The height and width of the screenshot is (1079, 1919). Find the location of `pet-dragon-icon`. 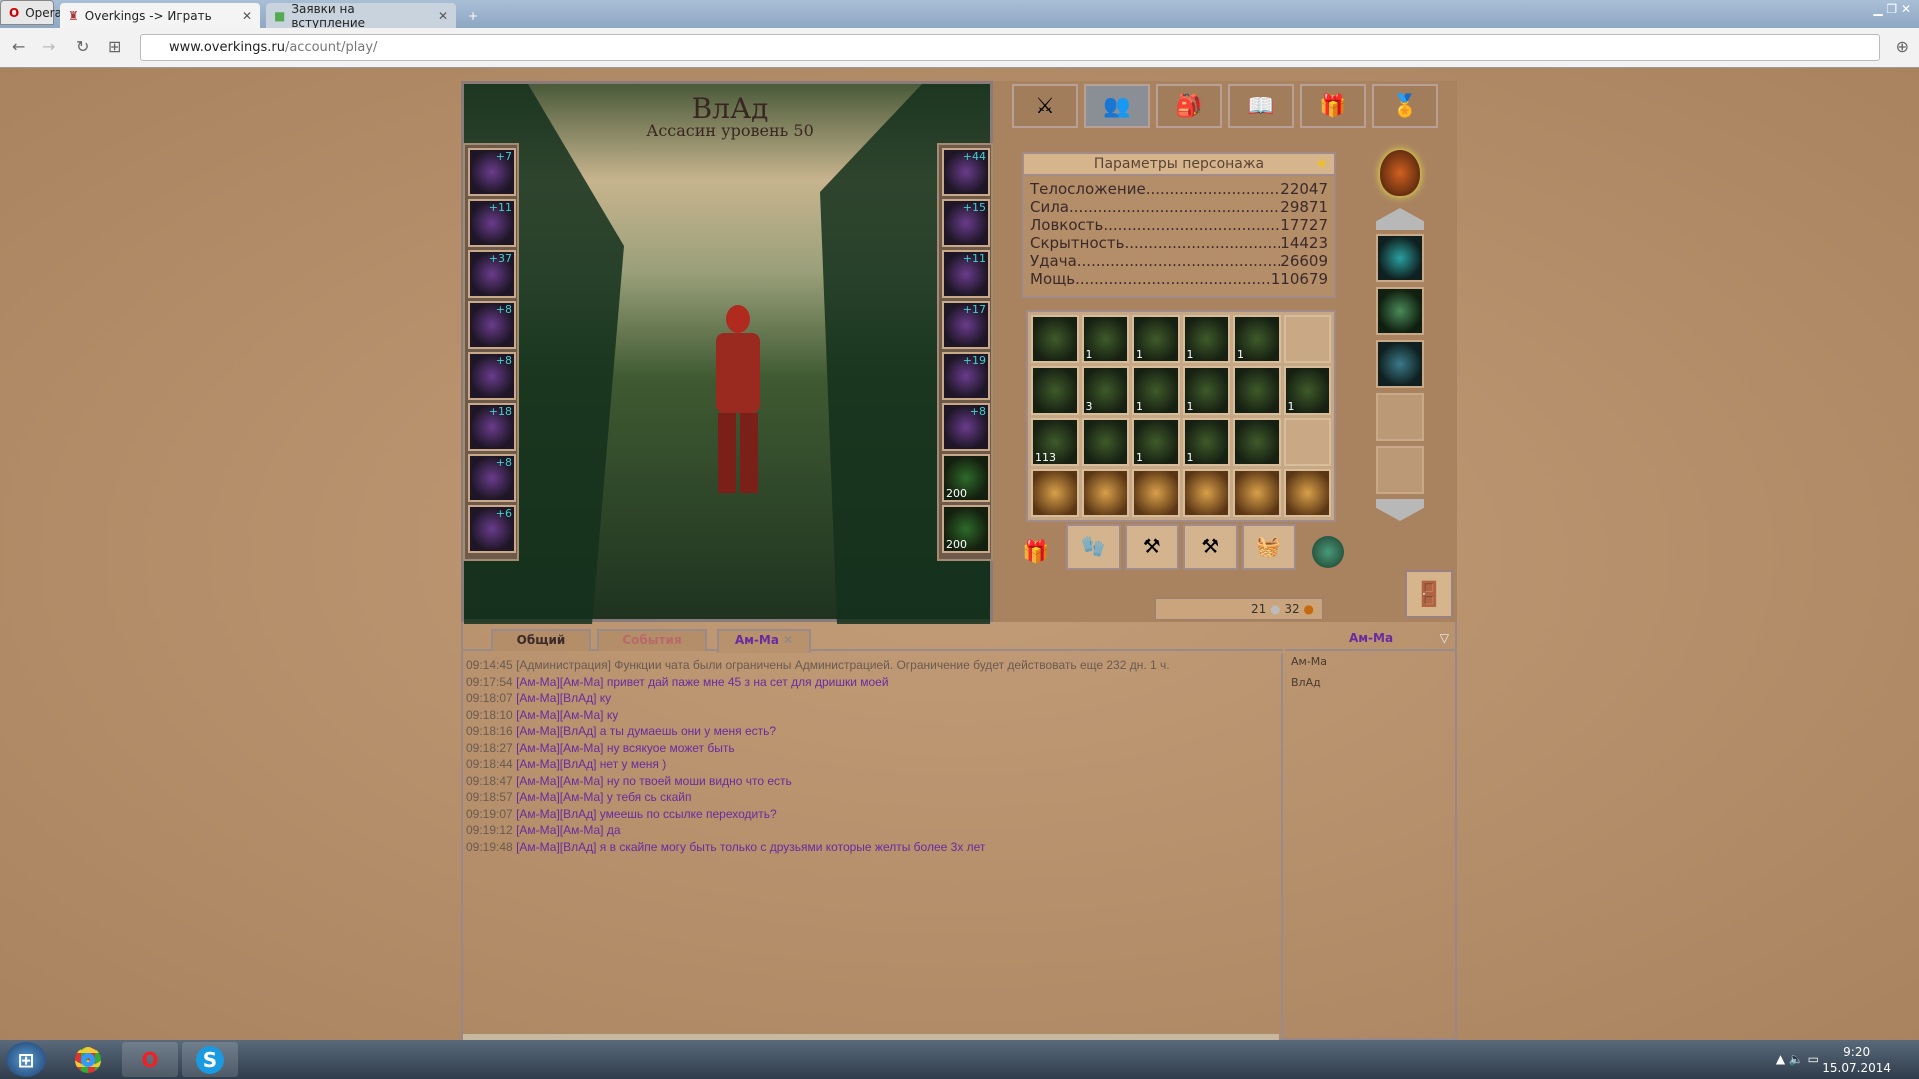

pet-dragon-icon is located at coordinates (1328, 552).